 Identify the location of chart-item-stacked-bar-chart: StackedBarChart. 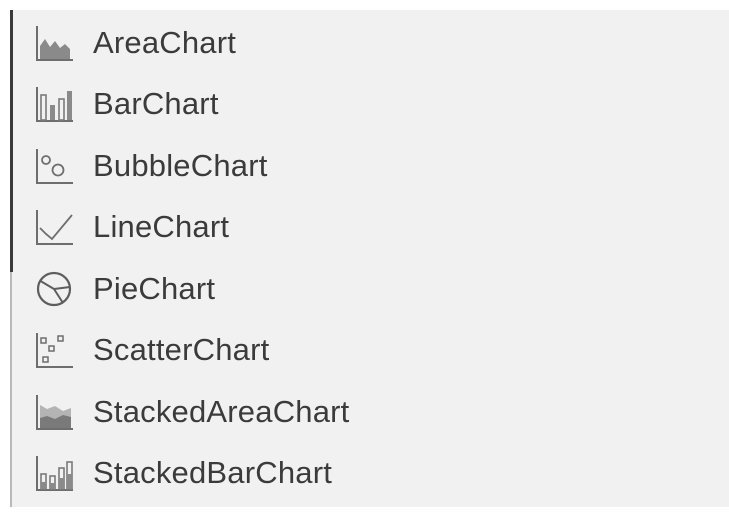
(191, 474).